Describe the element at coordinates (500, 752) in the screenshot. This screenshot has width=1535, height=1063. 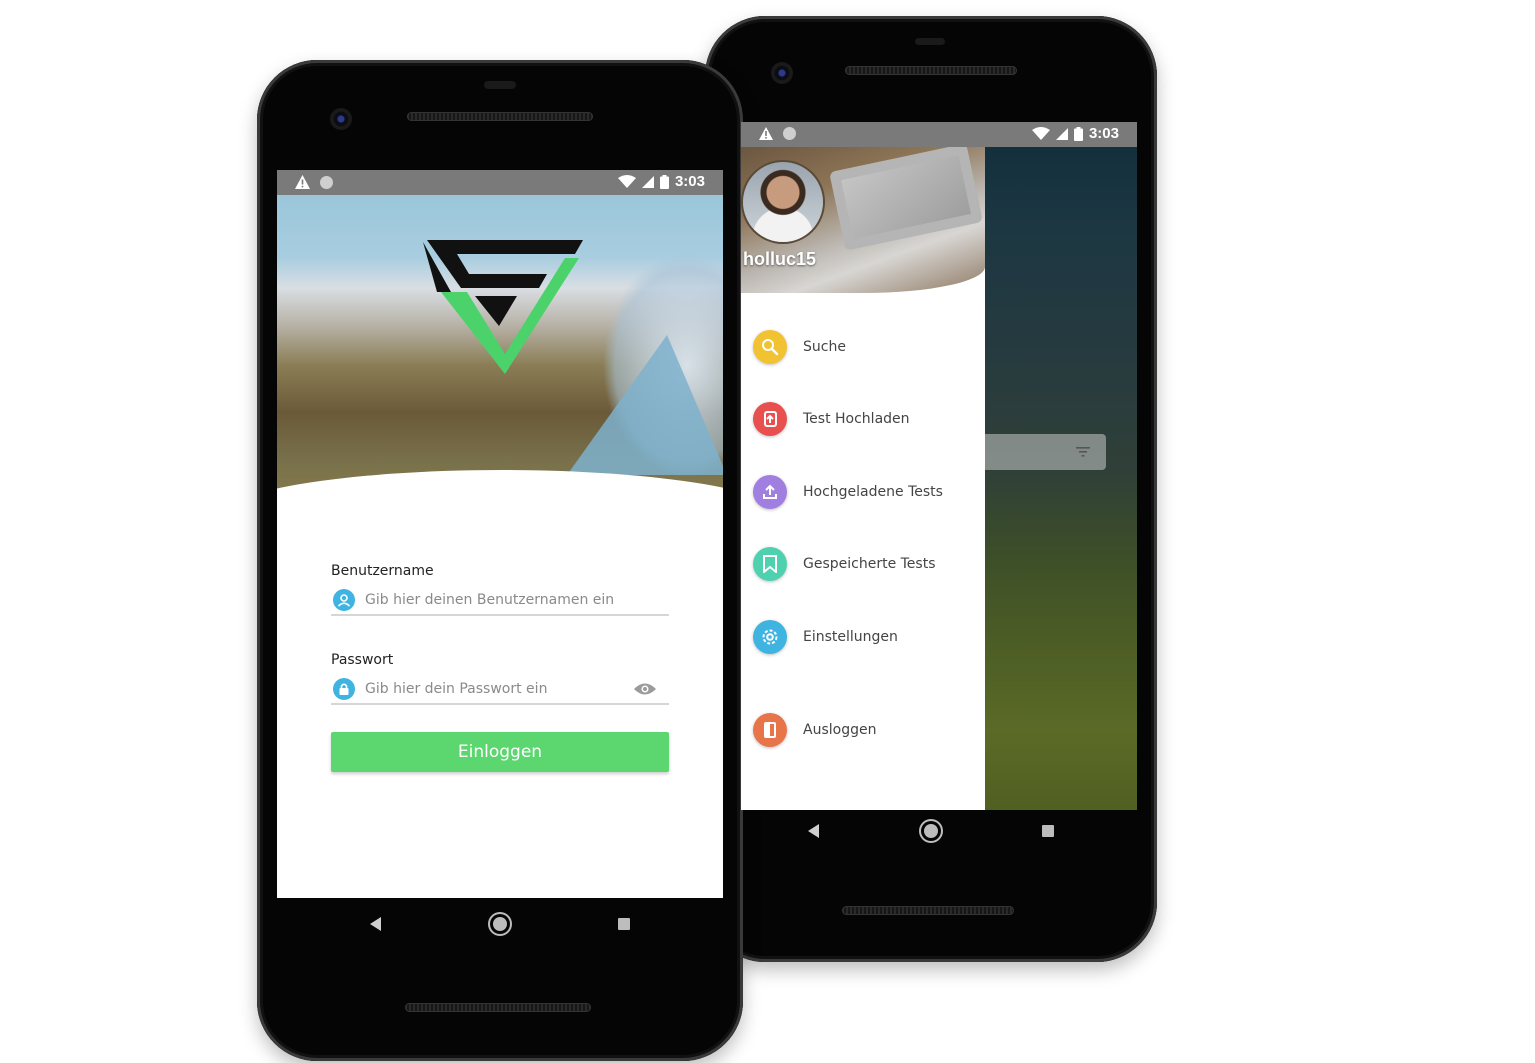
I see `login-button: Einloggen` at that location.